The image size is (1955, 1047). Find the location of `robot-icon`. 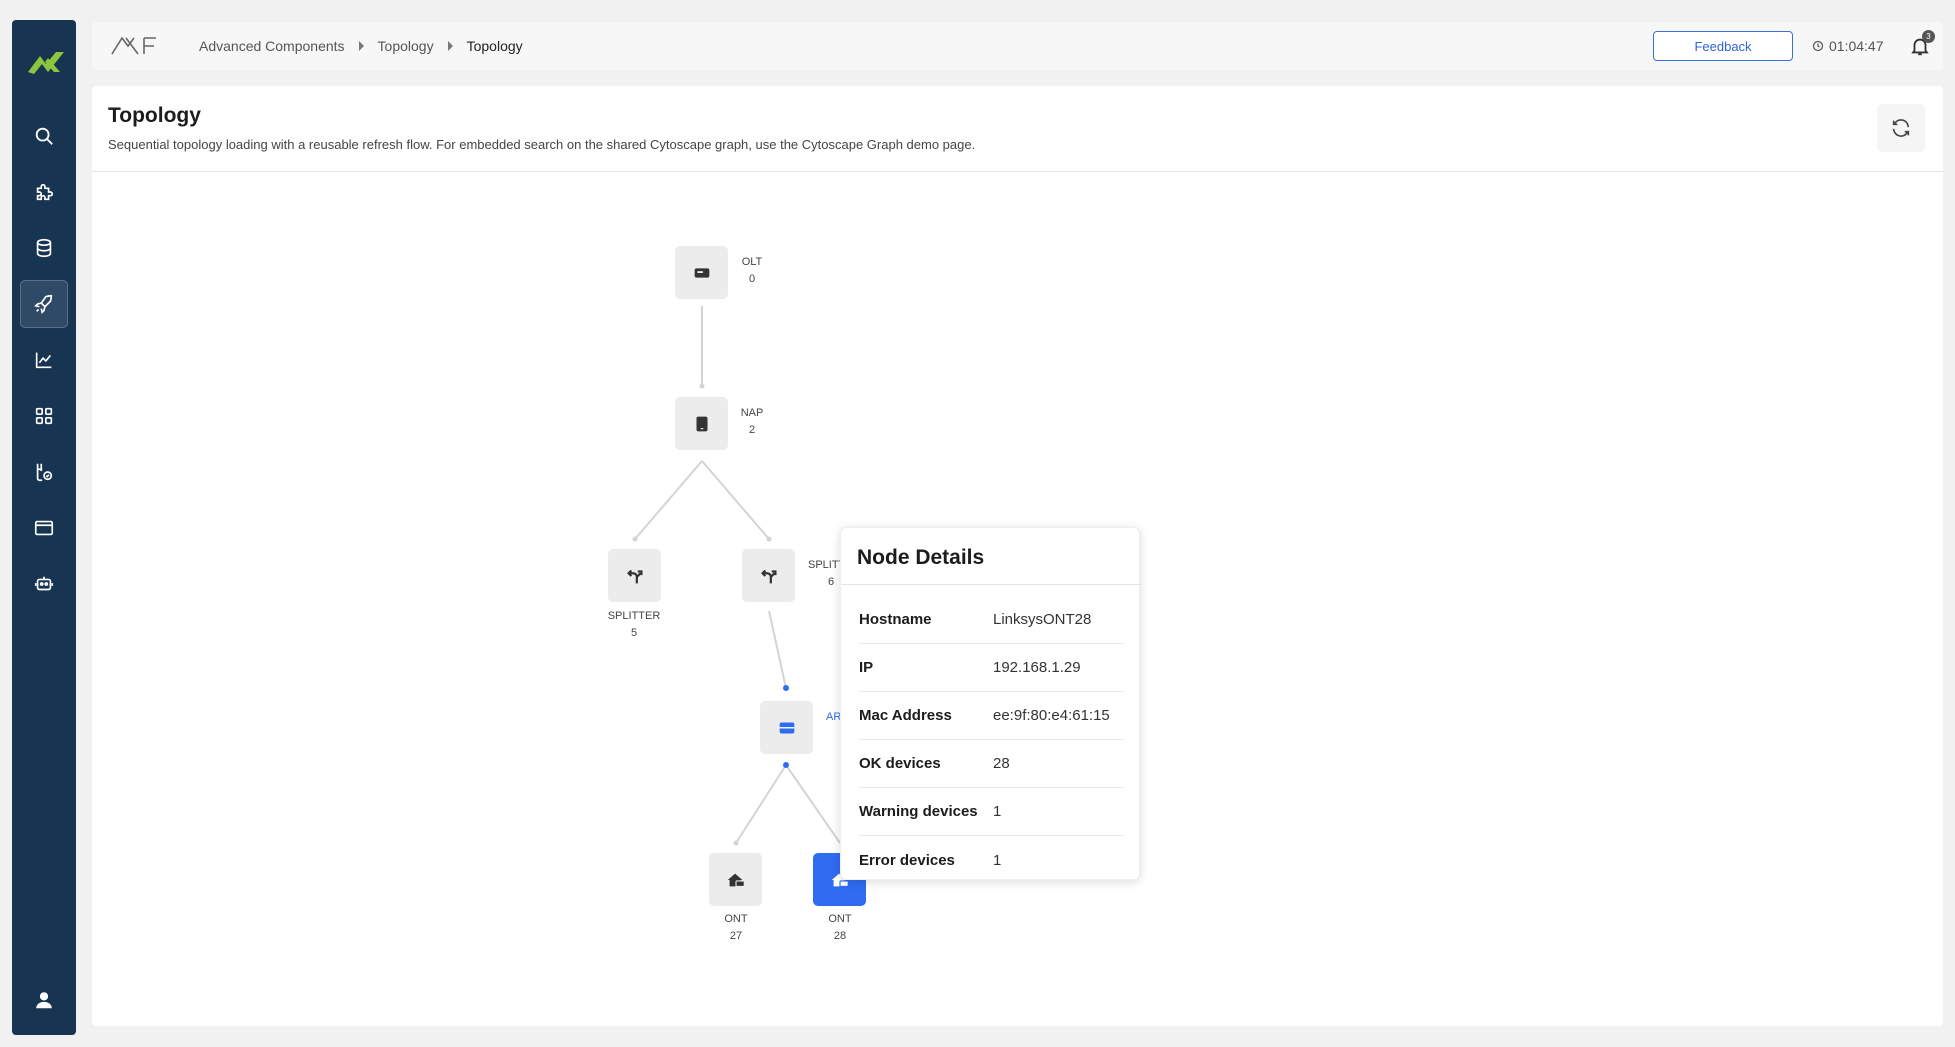

robot-icon is located at coordinates (44, 583).